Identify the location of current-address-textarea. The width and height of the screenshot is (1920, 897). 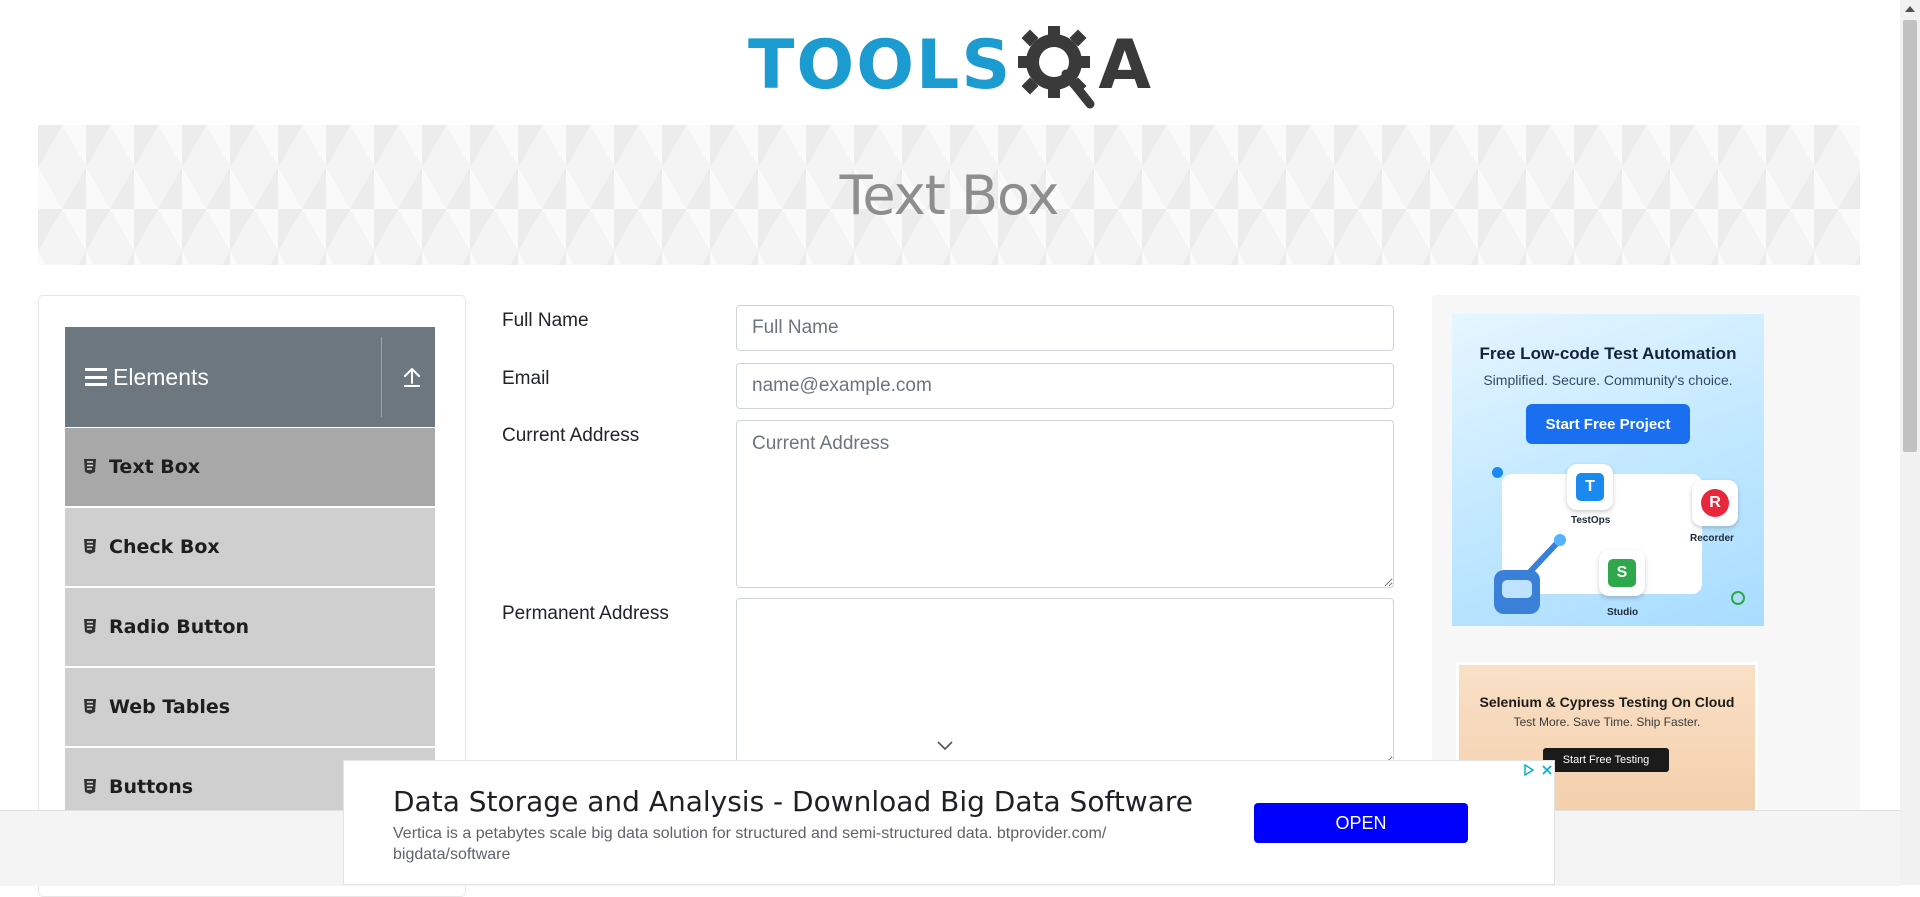
(1065, 504).